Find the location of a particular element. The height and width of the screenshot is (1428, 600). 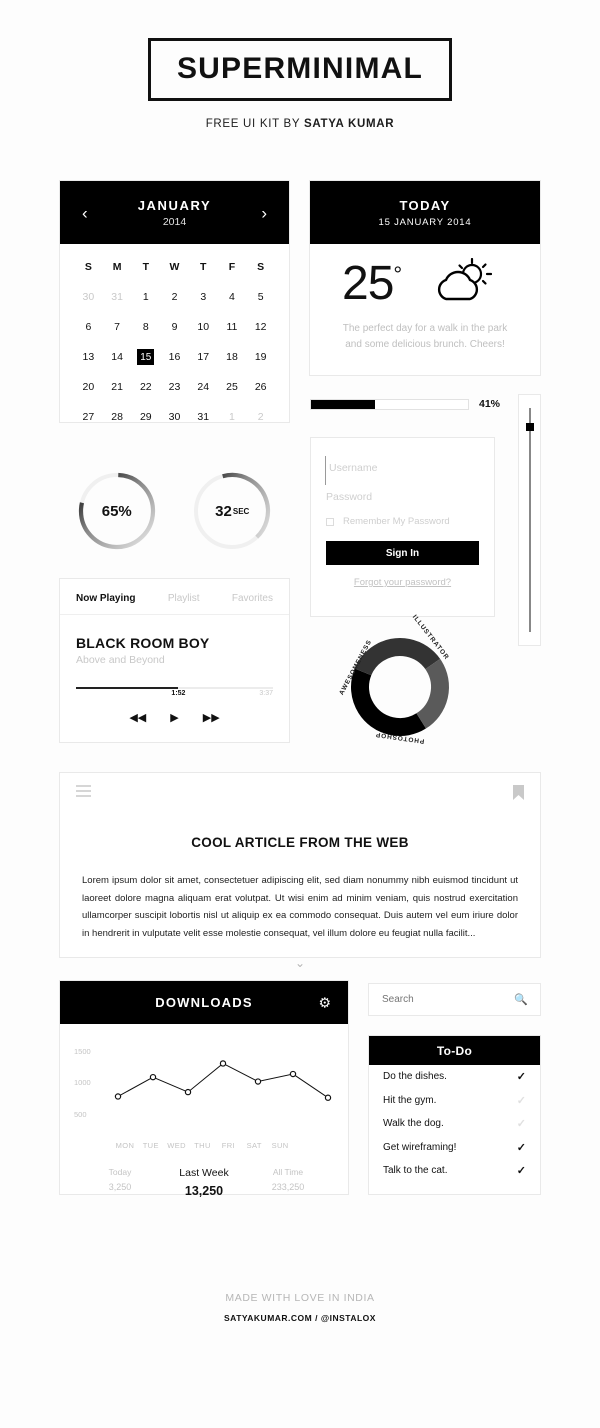

calendar-week-row: 13 14 15 16 17 18 19 is located at coordinates (174, 357).